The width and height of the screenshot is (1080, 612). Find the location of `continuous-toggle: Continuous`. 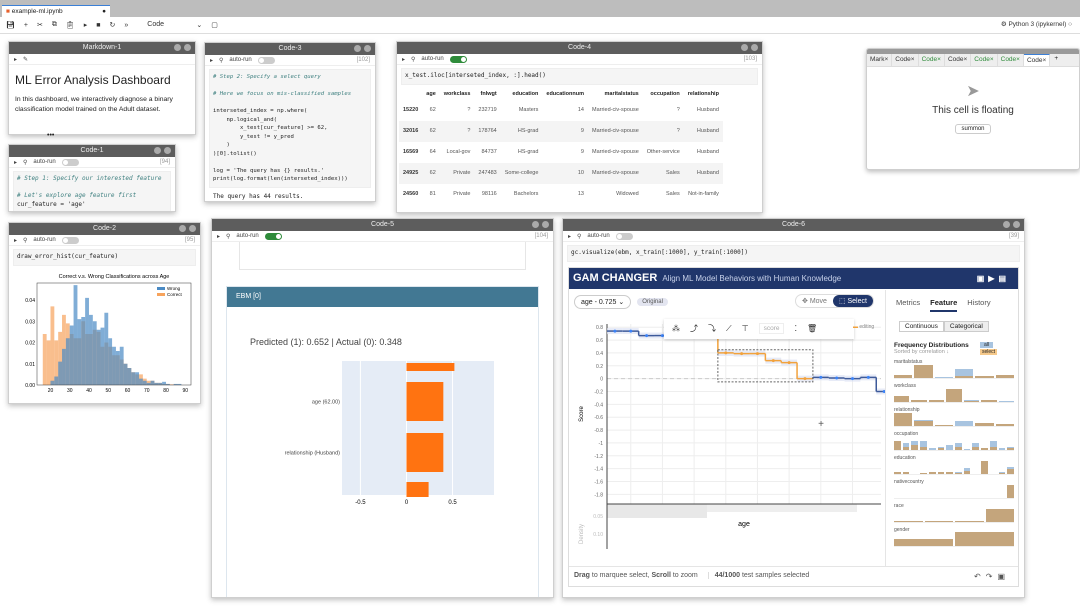

continuous-toggle: Continuous is located at coordinates (921, 326).